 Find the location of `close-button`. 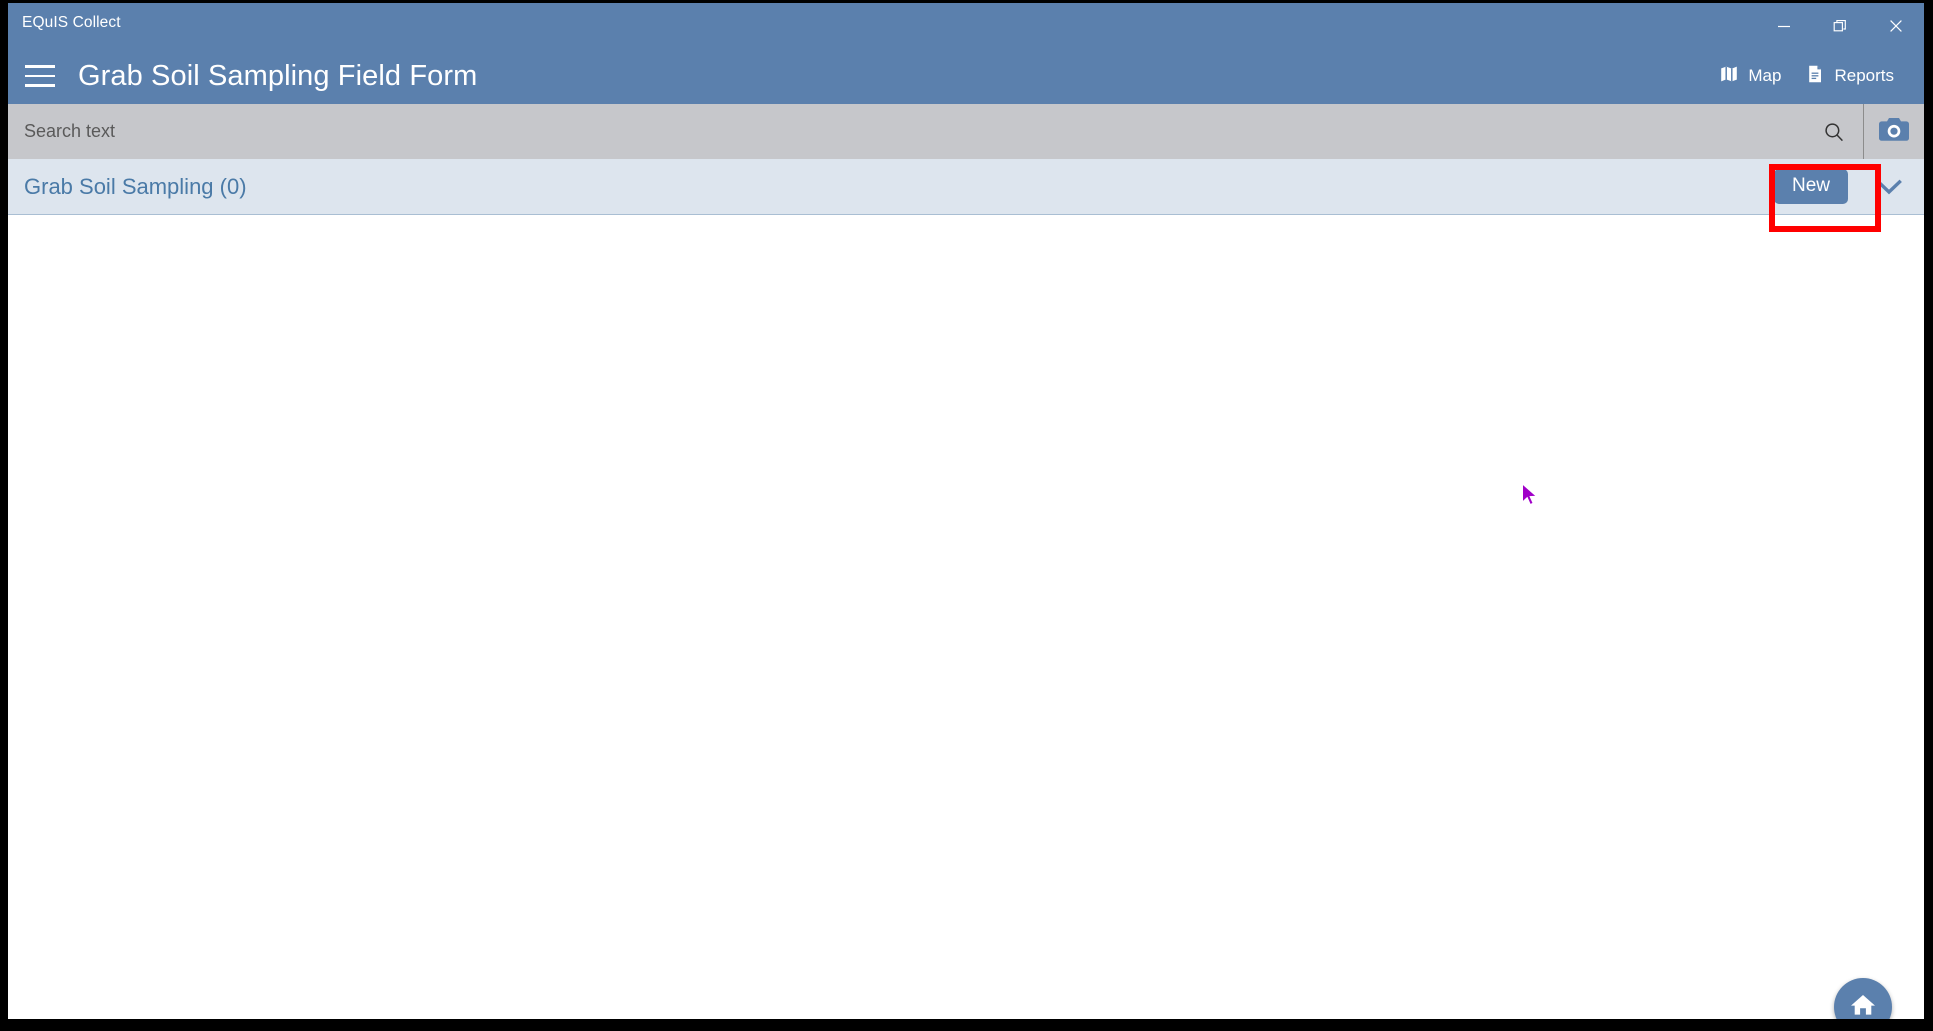

close-button is located at coordinates (1896, 25).